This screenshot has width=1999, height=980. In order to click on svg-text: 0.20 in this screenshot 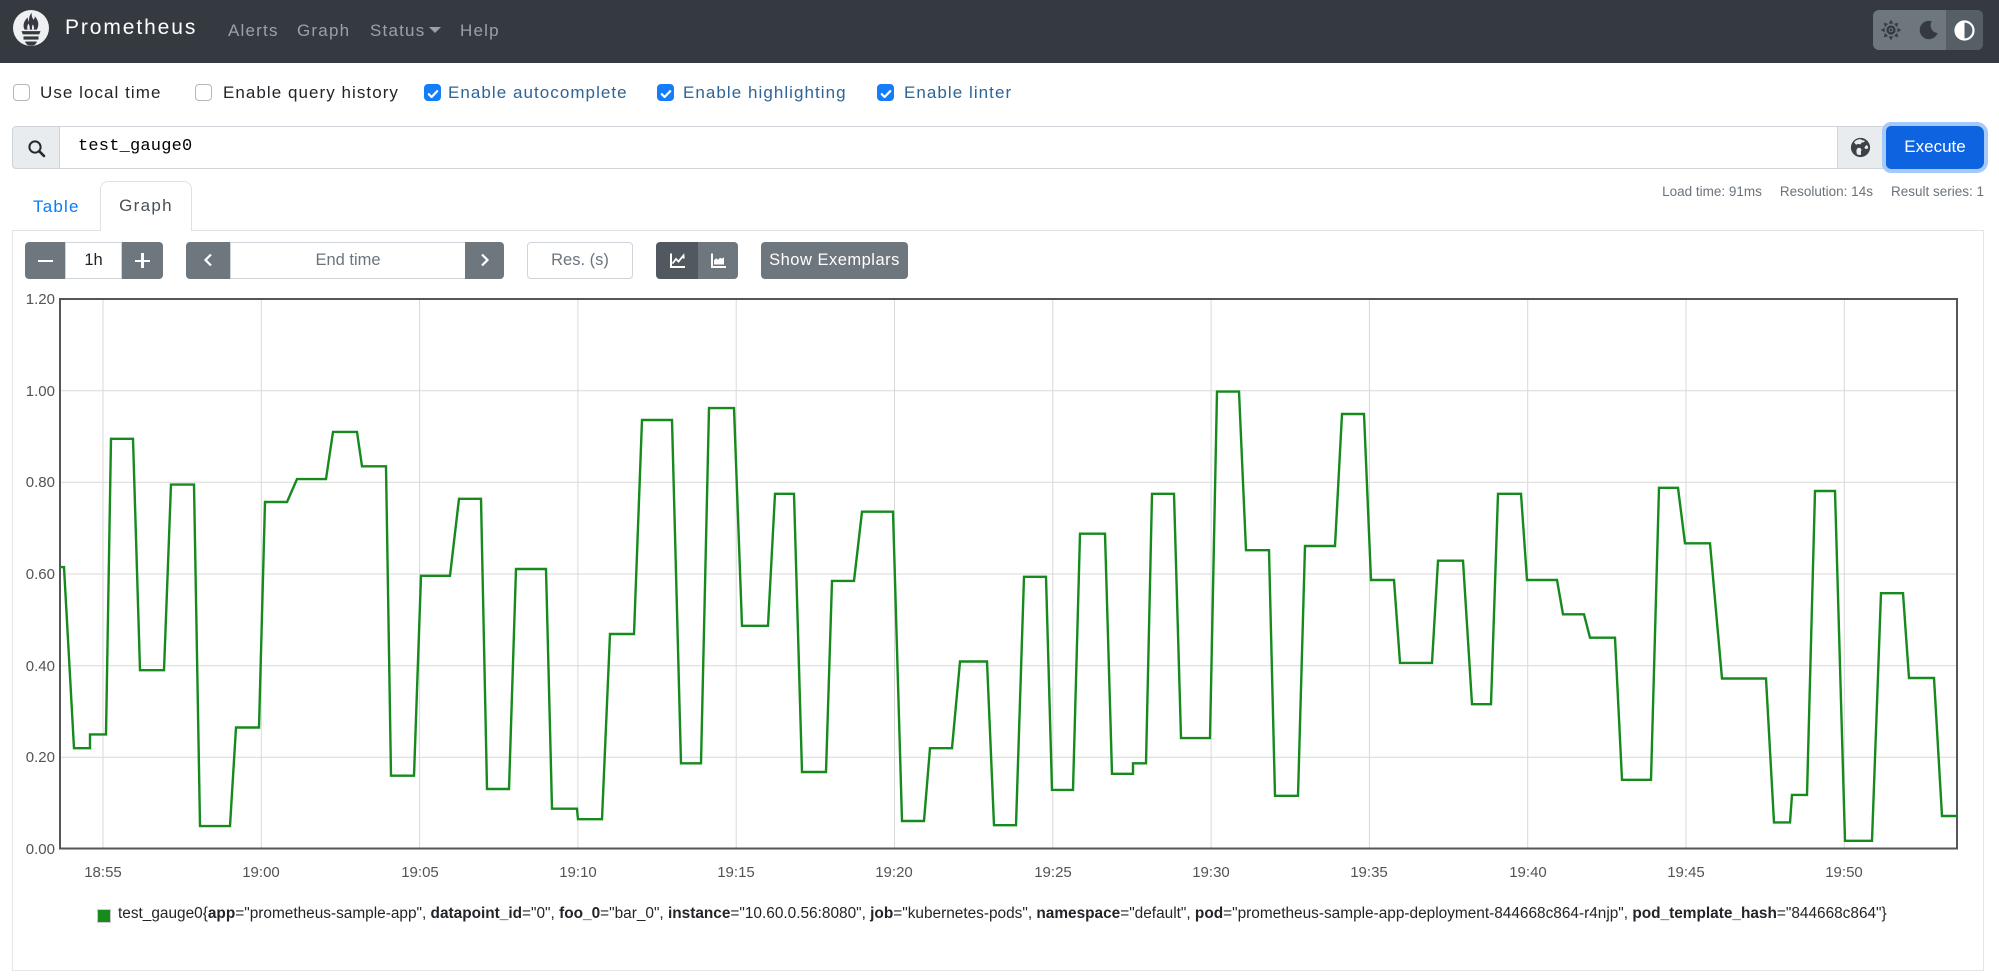, I will do `click(40, 757)`.